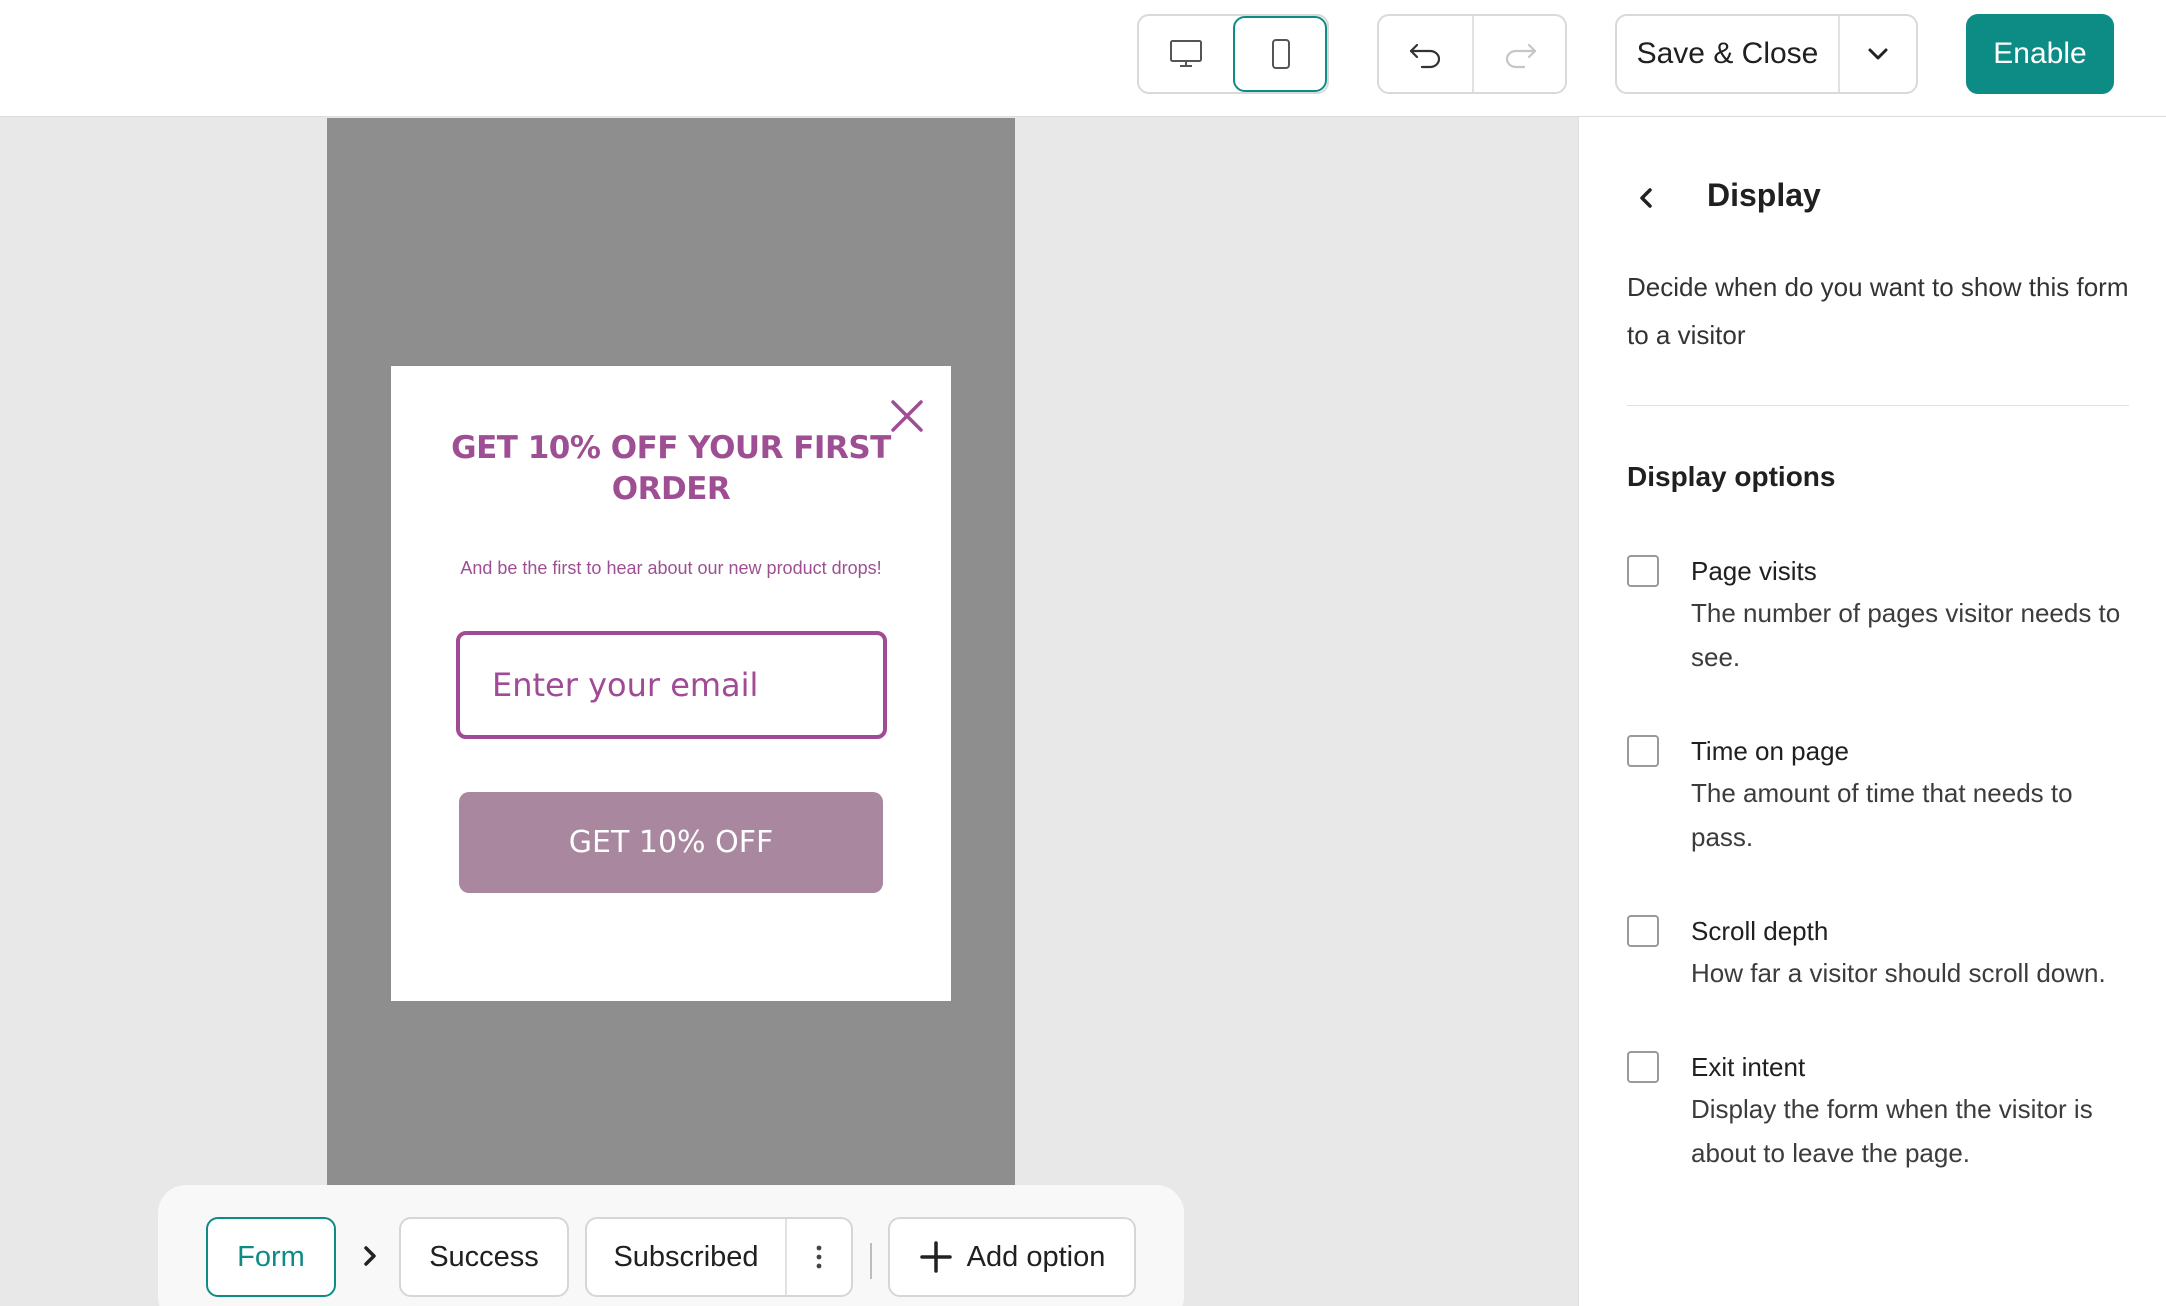 The width and height of the screenshot is (2166, 1306). Describe the element at coordinates (935, 1257) in the screenshot. I see `plus-icon` at that location.